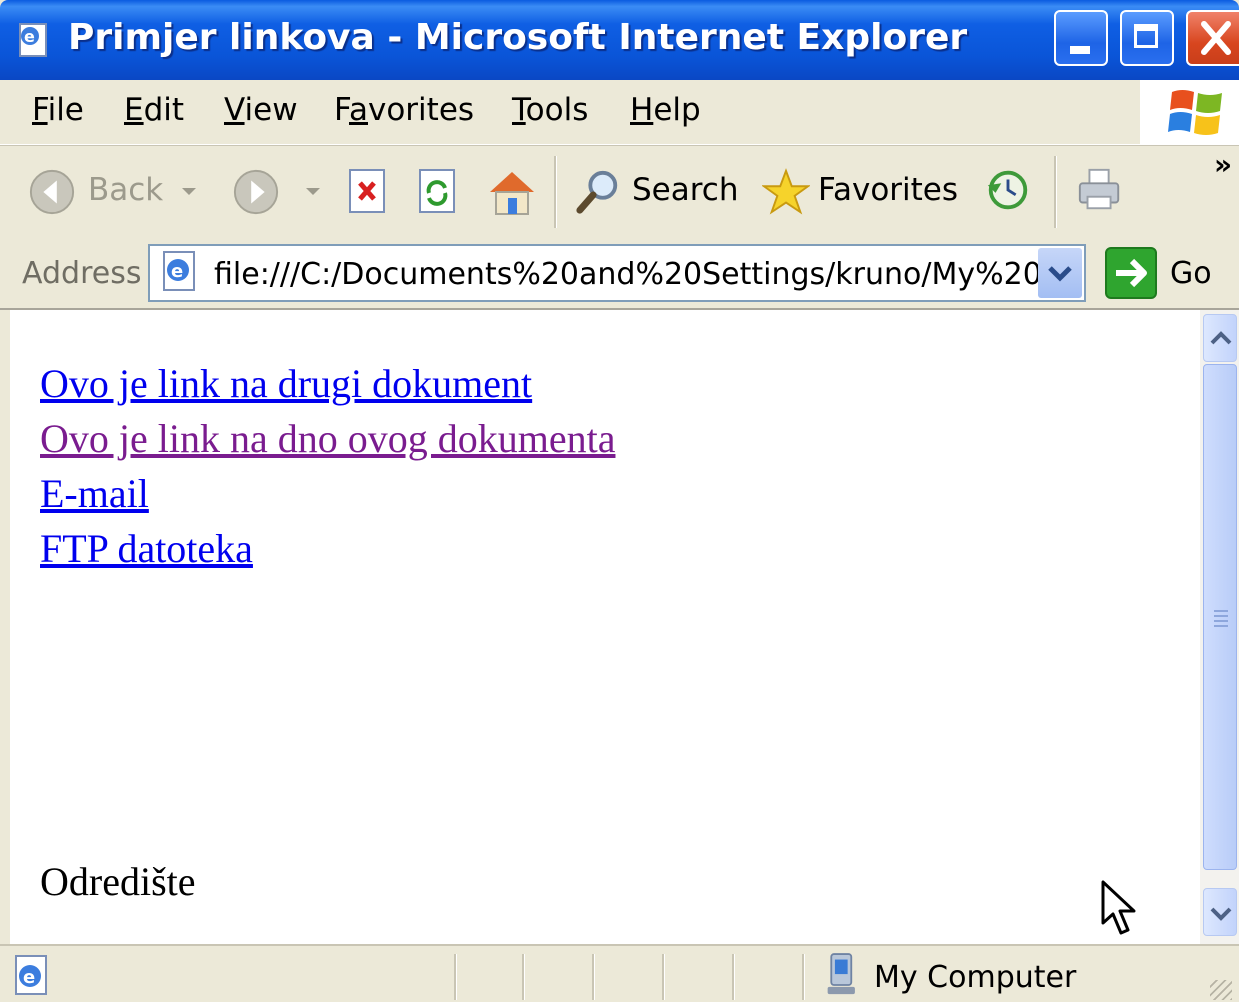 Image resolution: width=1239 pixels, height=1002 pixels. What do you see at coordinates (40, 110) in the screenshot?
I see `menu-file-accel: F` at bounding box center [40, 110].